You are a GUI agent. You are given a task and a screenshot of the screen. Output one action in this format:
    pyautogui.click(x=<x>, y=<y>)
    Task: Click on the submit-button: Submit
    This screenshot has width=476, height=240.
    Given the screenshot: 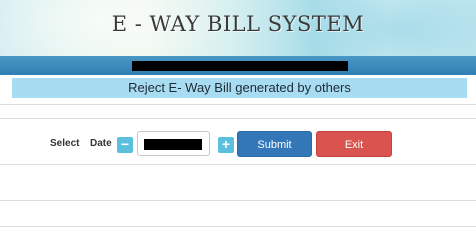 What is the action you would take?
    pyautogui.click(x=274, y=144)
    